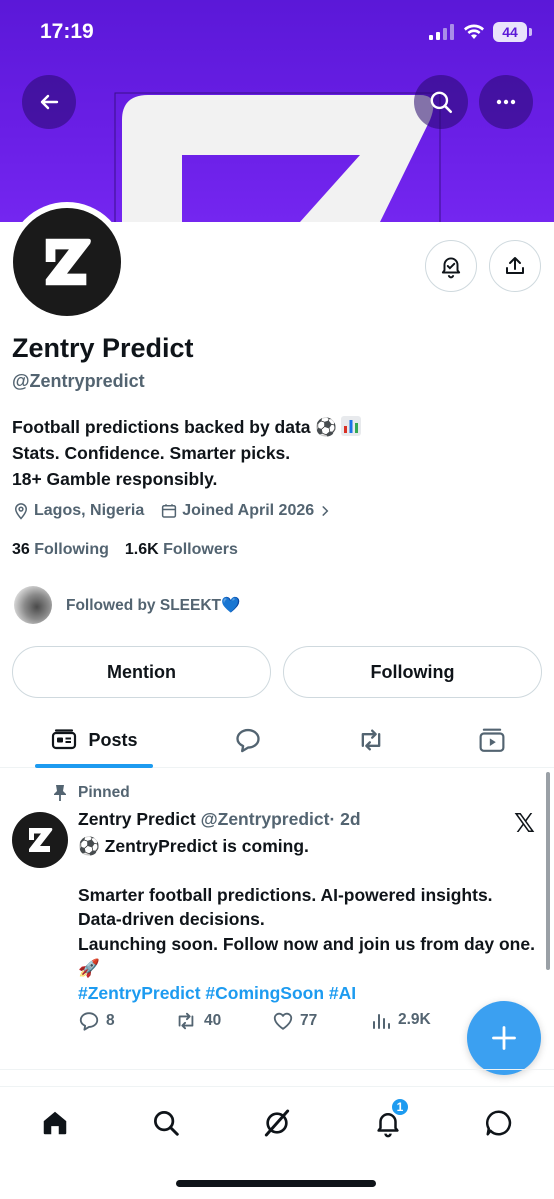 This screenshot has height=1199, width=554. I want to click on tab-posts: Posts, so click(94, 740).